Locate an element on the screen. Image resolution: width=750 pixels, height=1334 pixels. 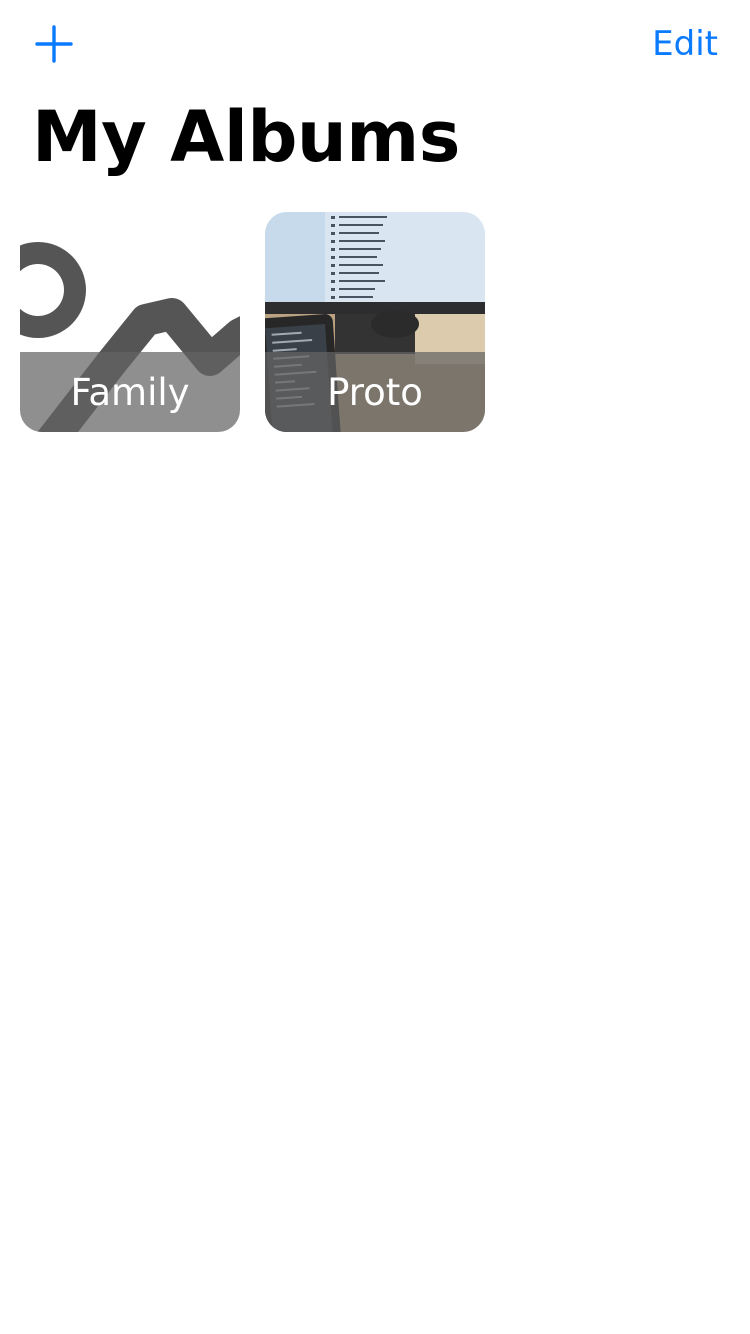
album-title: Proto is located at coordinates (375, 392).